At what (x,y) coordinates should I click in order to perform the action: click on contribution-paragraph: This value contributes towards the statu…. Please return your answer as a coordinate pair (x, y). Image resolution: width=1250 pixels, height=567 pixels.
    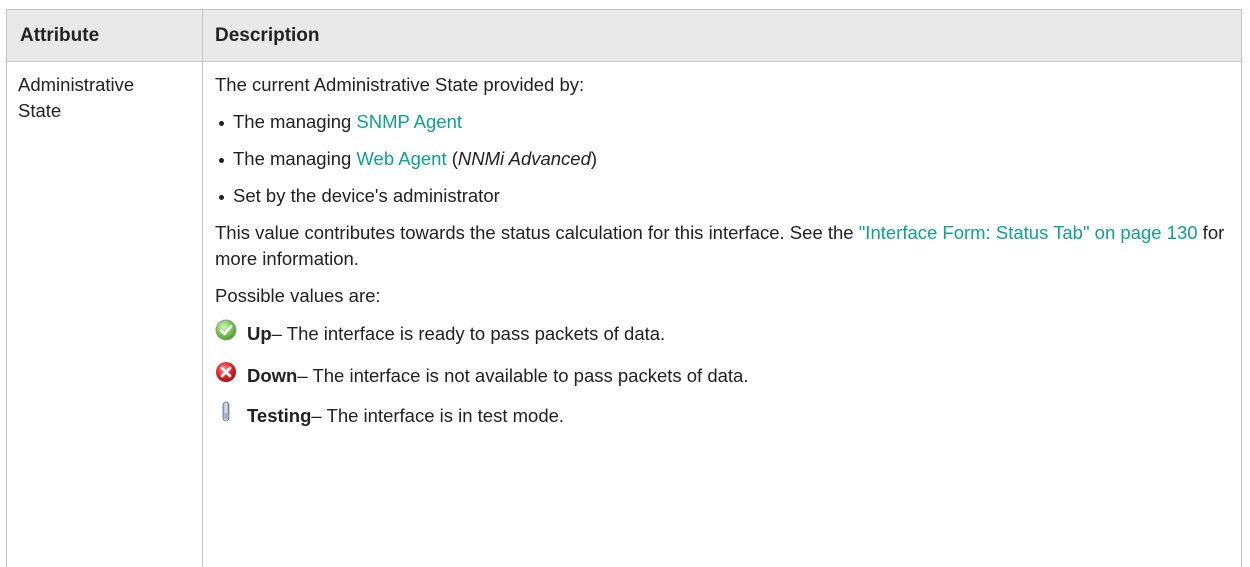
    Looking at the image, I should click on (724, 246).